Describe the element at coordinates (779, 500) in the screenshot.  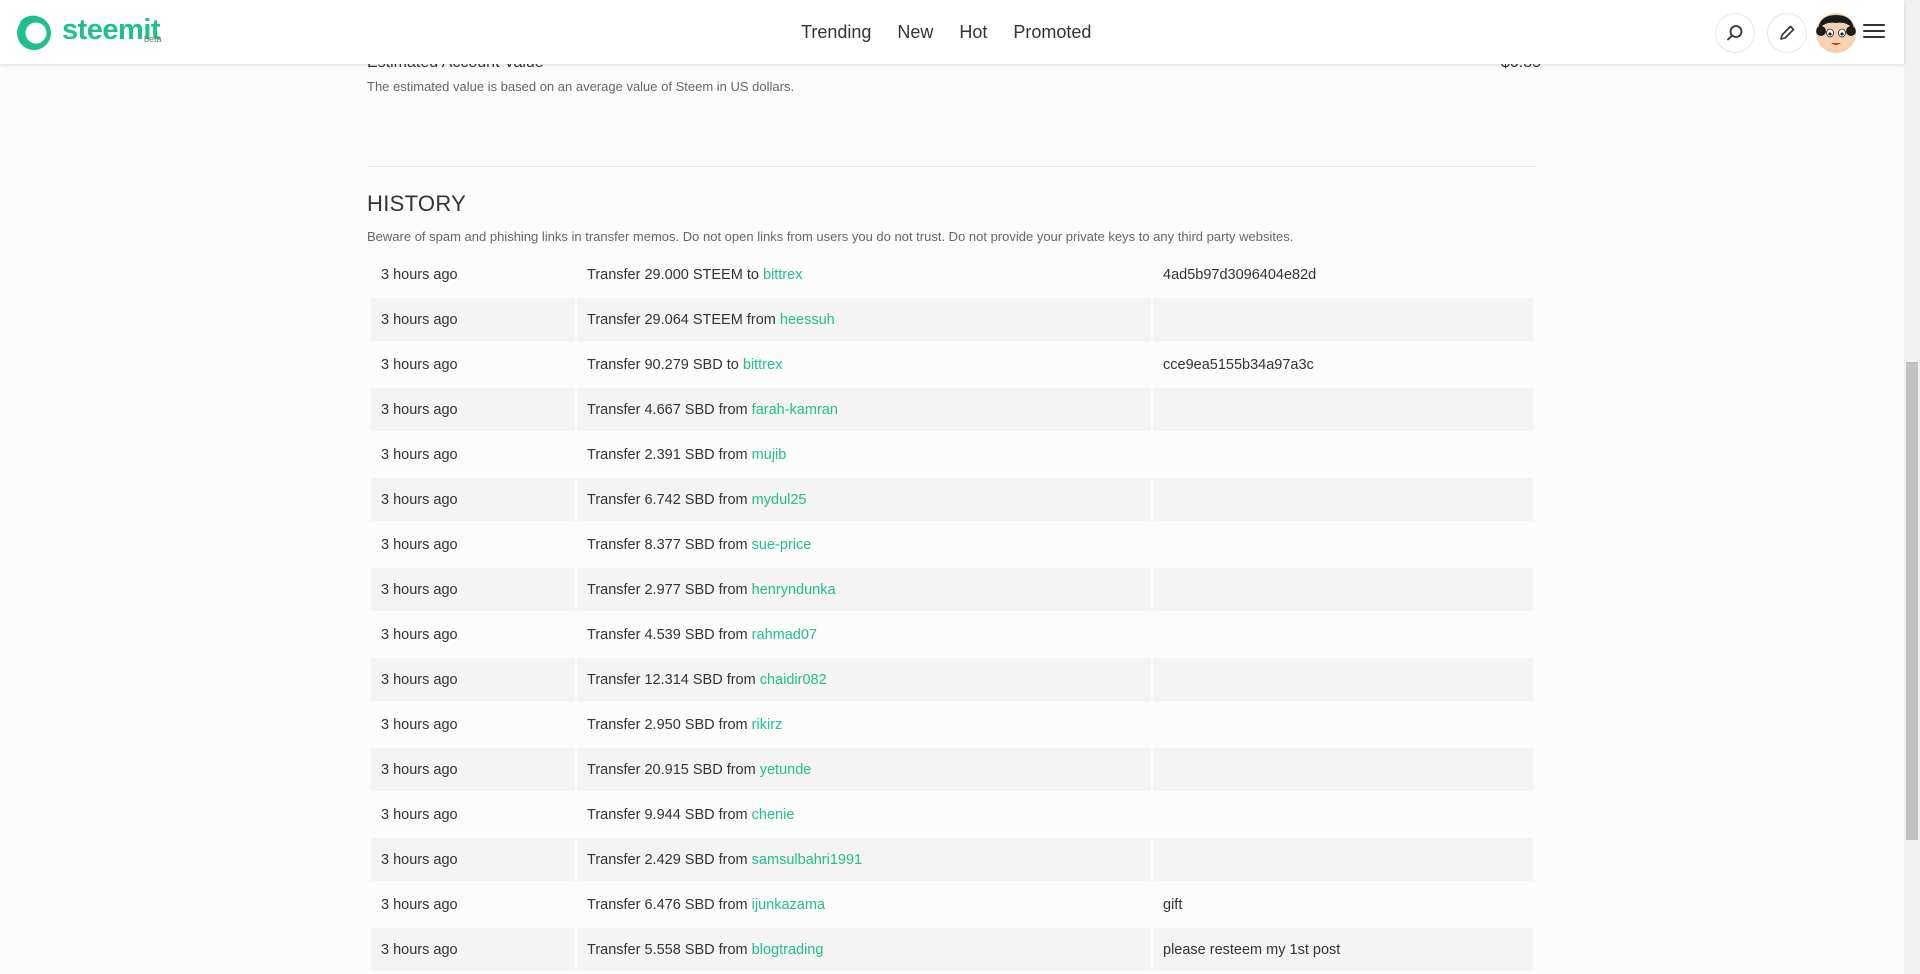
I see `account-link: mydul25` at that location.